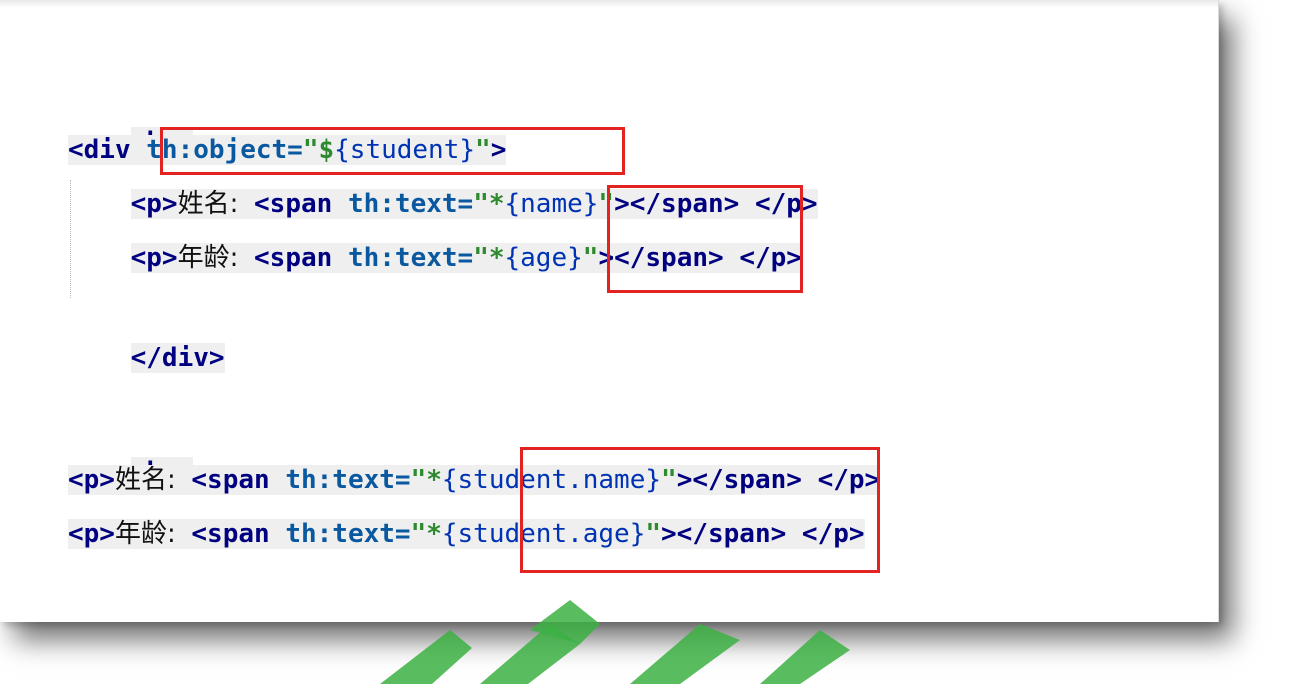 This screenshot has height=684, width=1294. Describe the element at coordinates (177, 358) in the screenshot. I see `div-close-tag: </div>` at that location.